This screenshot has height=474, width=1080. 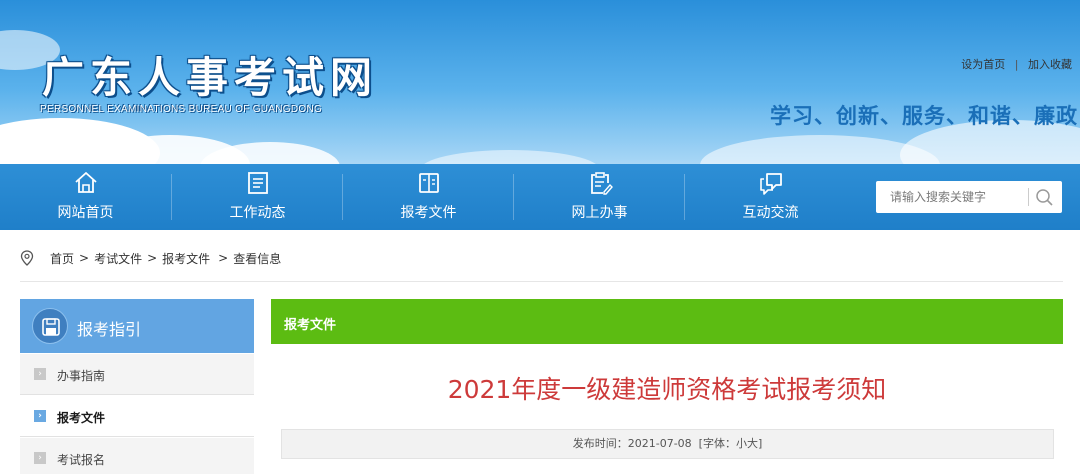 What do you see at coordinates (257, 258) in the screenshot?
I see `breadcrumb-current: 查看信息` at bounding box center [257, 258].